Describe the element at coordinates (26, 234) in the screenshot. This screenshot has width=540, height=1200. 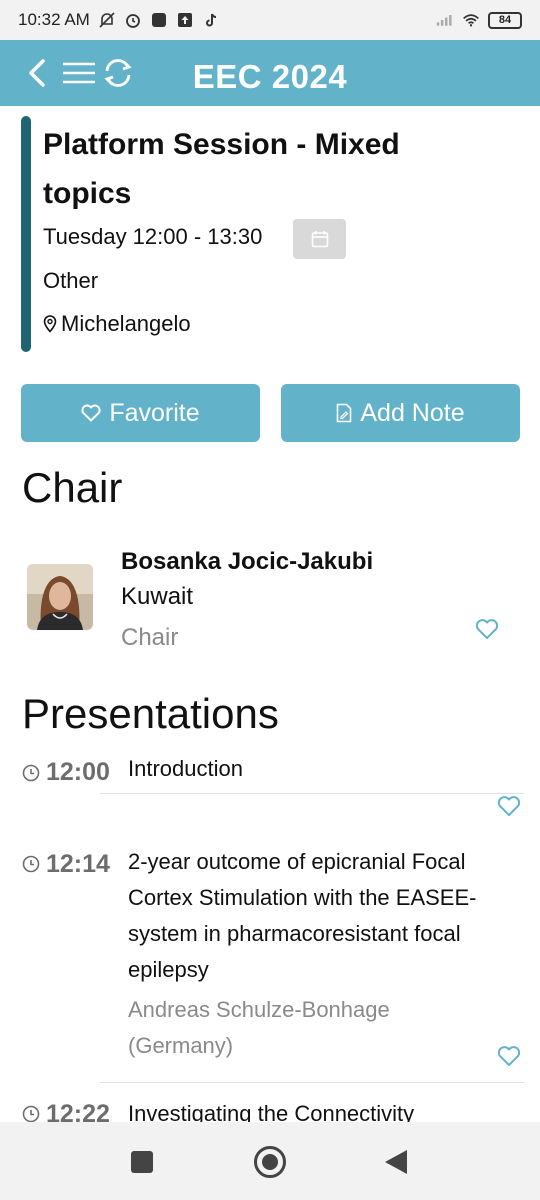
I see `session-accent-bar` at that location.